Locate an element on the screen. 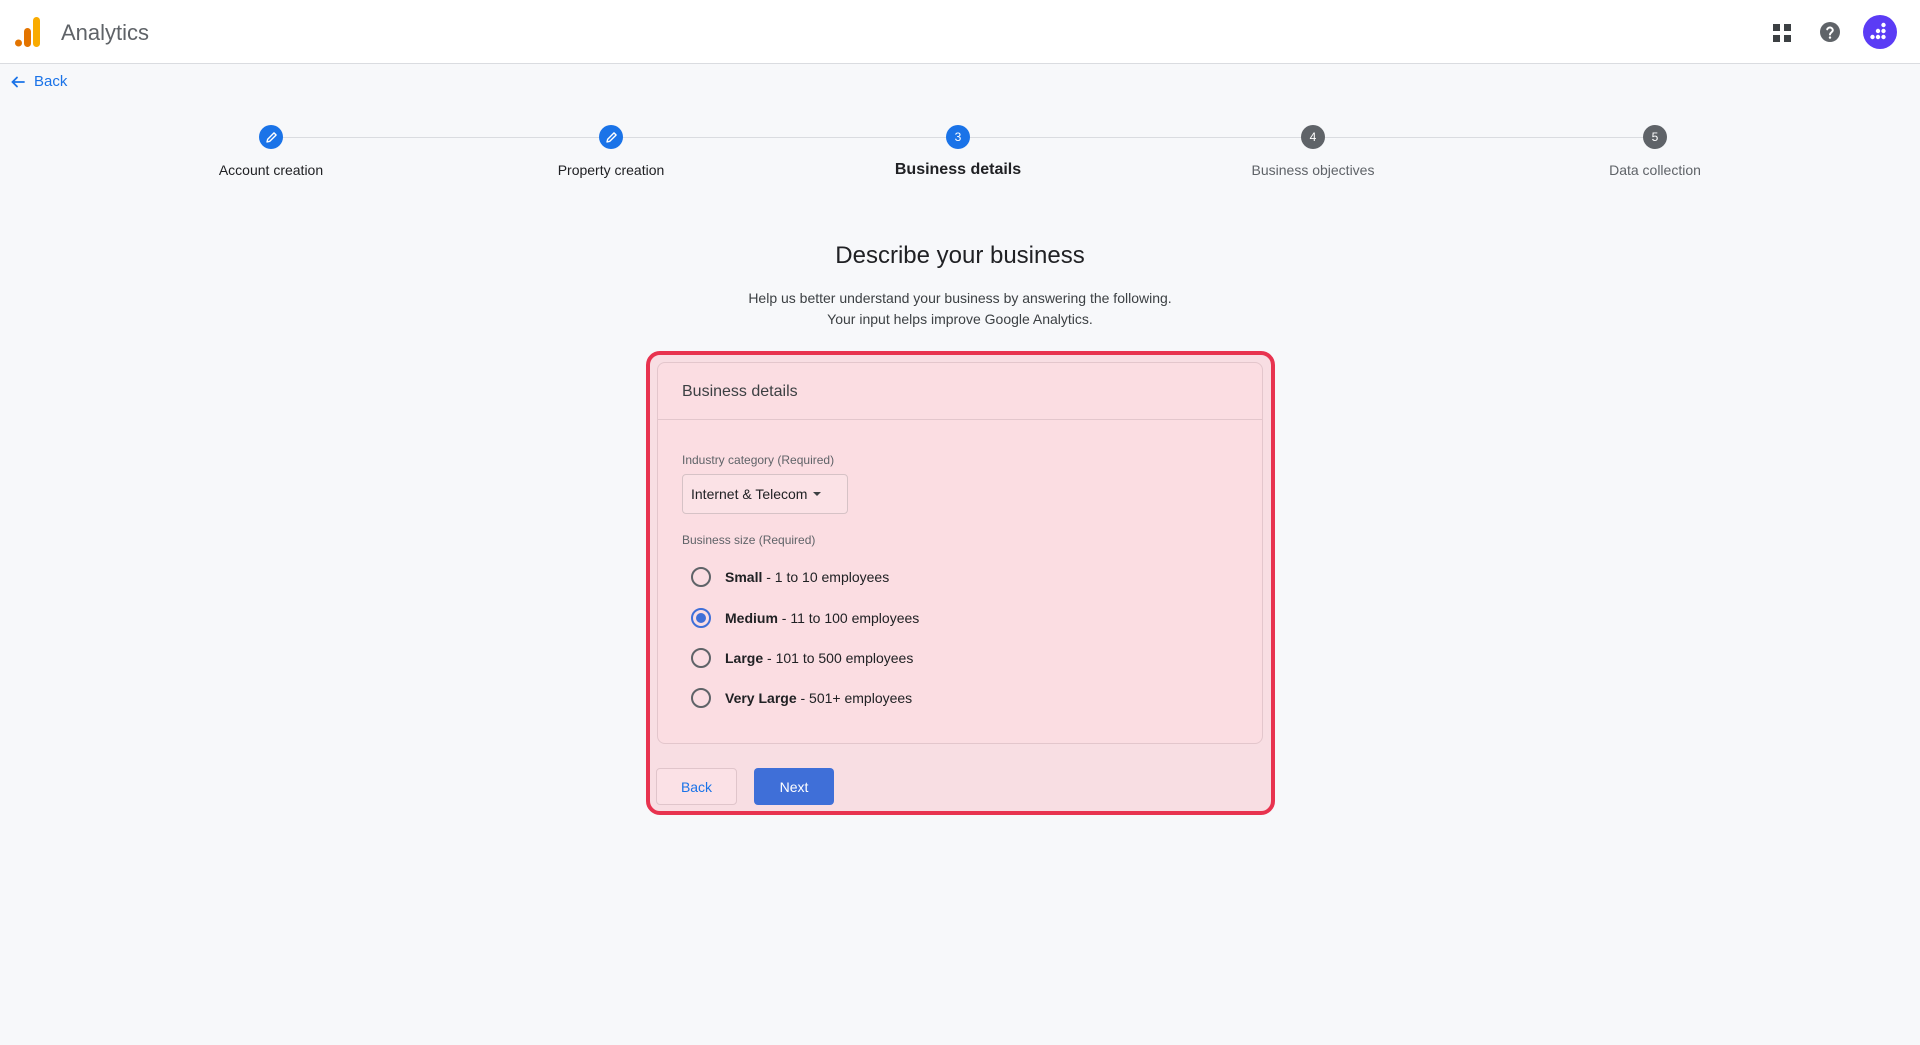 This screenshot has height=1045, width=1920. size-option-small: Small - 1 to 10 employees is located at coordinates (790, 577).